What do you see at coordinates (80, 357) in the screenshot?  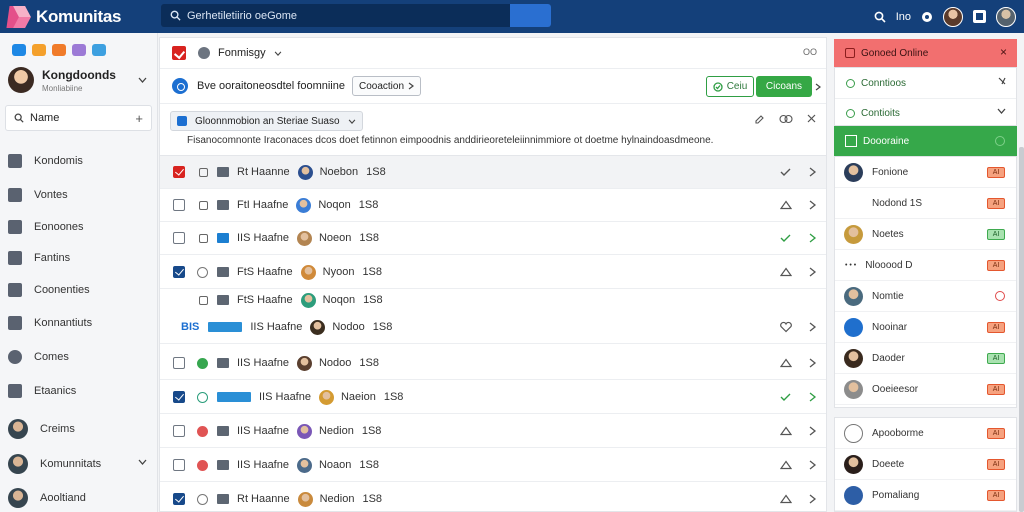 I see `sidebar-item: Comes` at bounding box center [80, 357].